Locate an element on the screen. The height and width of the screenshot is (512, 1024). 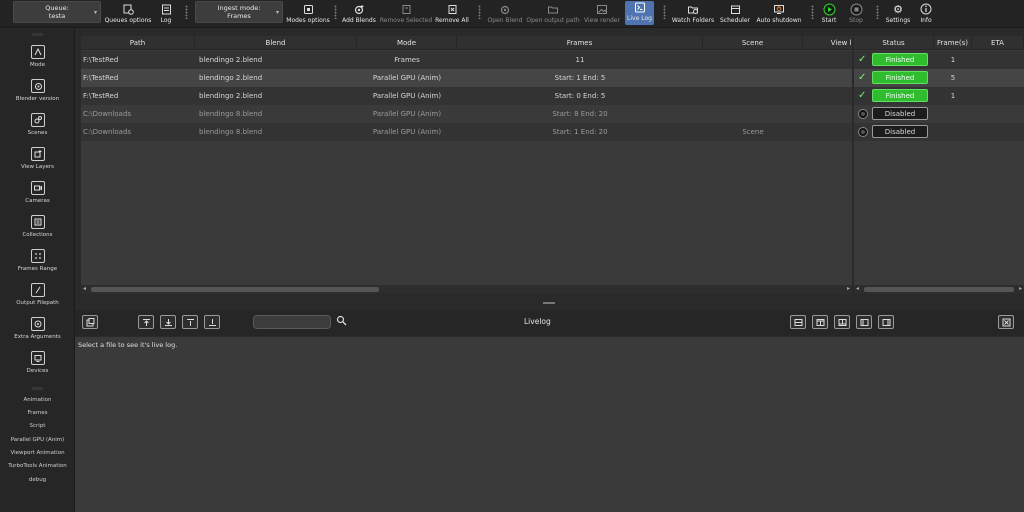
sidebar-item-view-layers: View Layers is located at coordinates (37, 158).